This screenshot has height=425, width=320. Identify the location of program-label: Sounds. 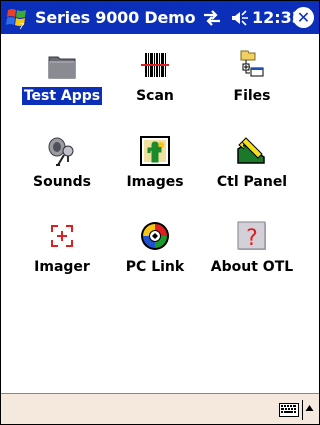
(62, 182).